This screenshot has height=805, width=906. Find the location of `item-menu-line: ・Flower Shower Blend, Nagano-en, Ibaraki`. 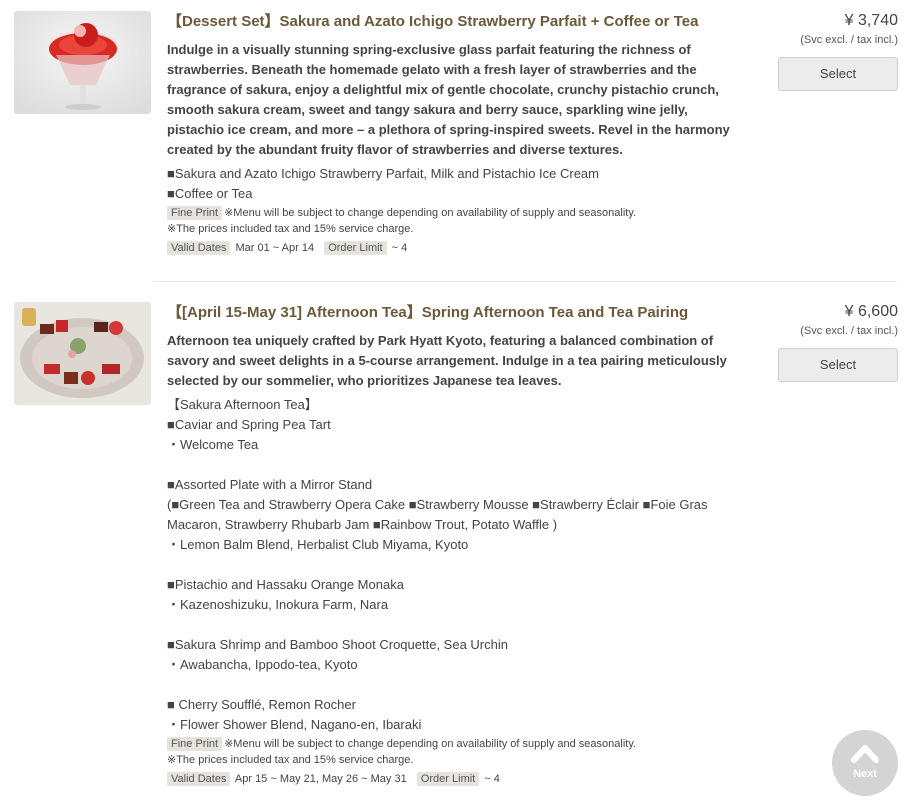

item-menu-line: ・Flower Shower Blend, Nagano-en, Ibaraki is located at coordinates (294, 724).